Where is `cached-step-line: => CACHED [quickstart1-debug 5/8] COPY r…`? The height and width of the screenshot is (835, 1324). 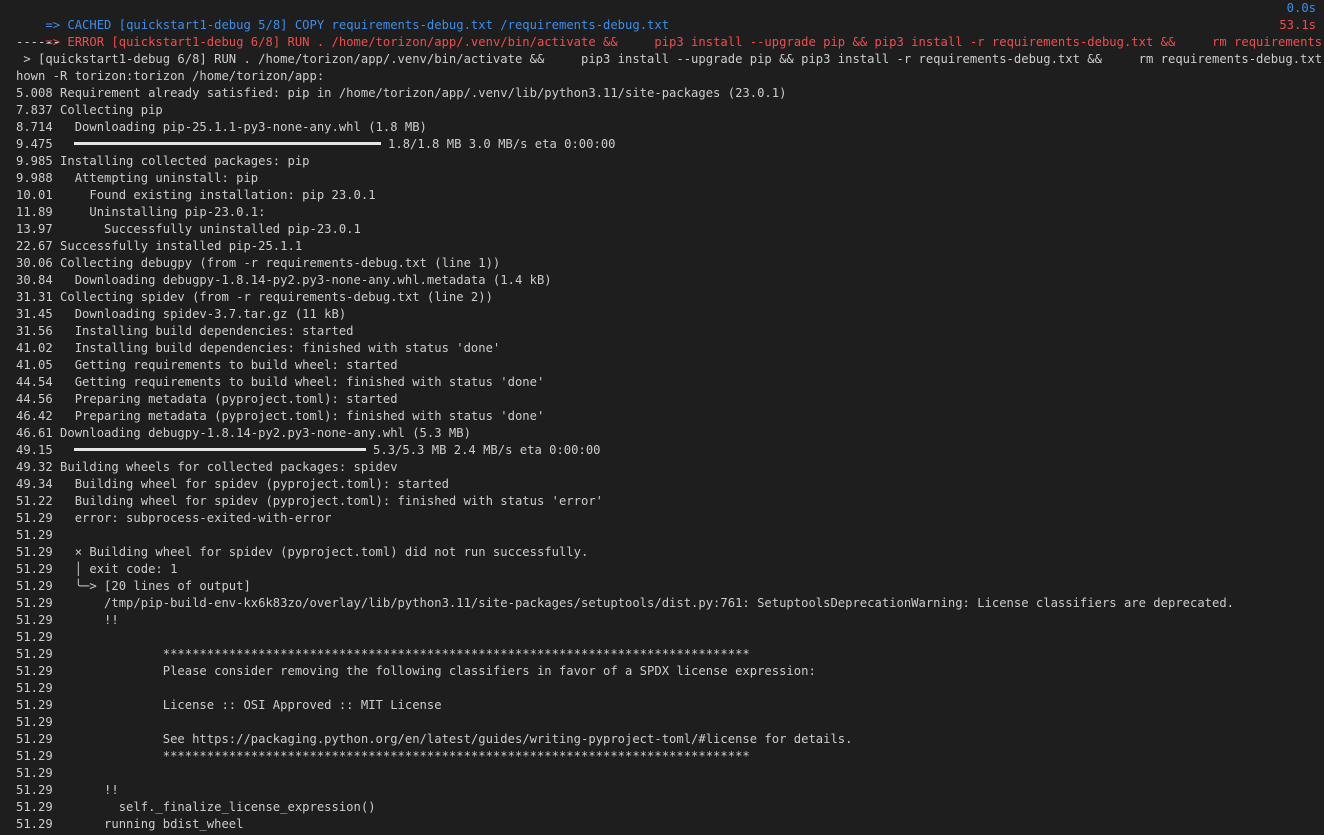 cached-step-line: => CACHED [quickstart1-debug 5/8] COPY r… is located at coordinates (662, 16).